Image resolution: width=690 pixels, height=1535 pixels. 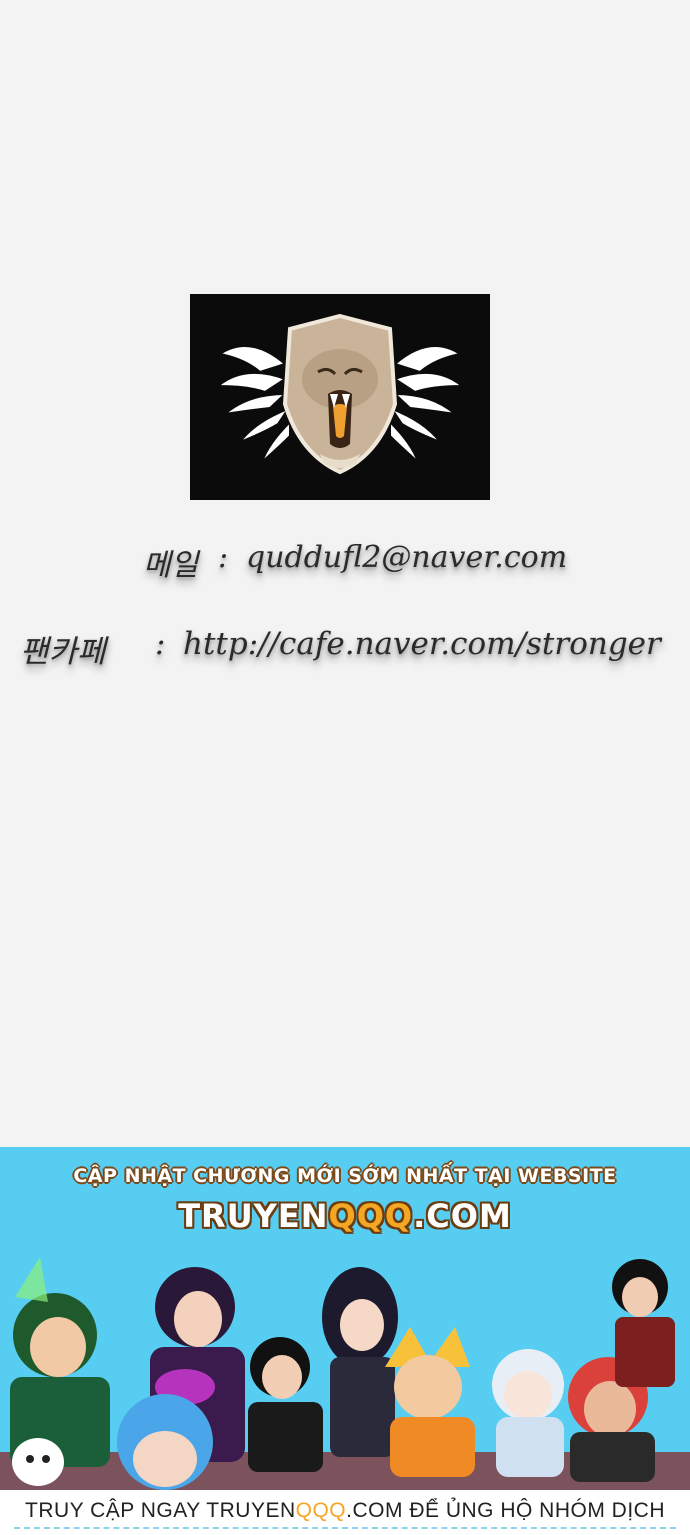 What do you see at coordinates (345, 1528) in the screenshot?
I see `footer-divider` at bounding box center [345, 1528].